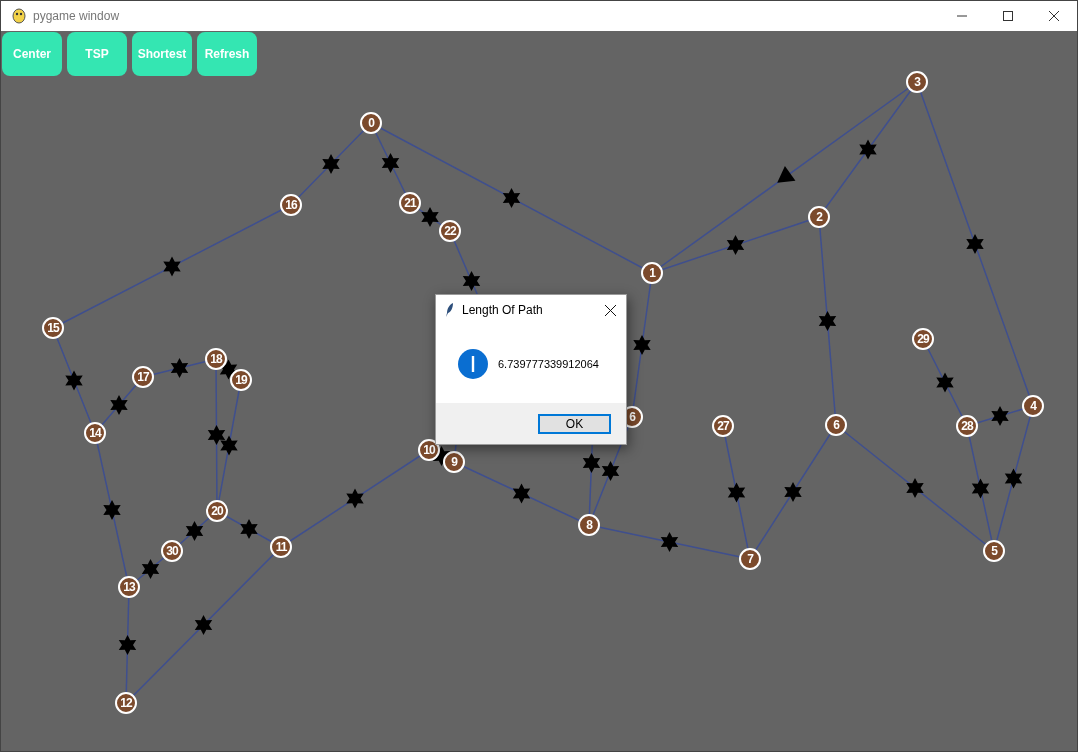 This screenshot has width=1078, height=752. Describe the element at coordinates (1033, 406) in the screenshot. I see `graph-node: 4` at that location.